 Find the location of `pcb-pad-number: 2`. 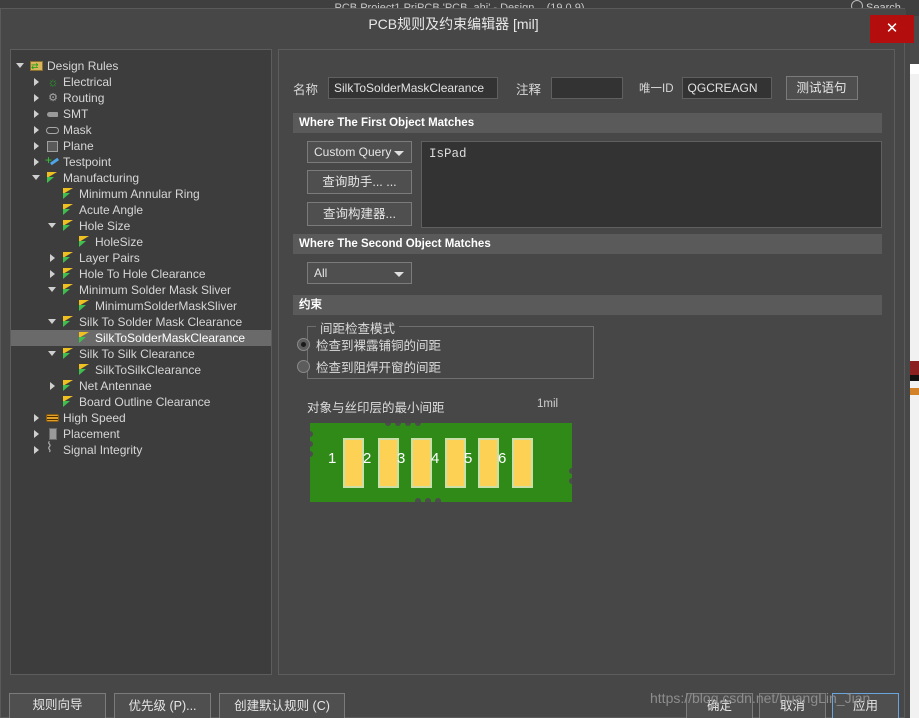

pcb-pad-number: 2 is located at coordinates (367, 458).